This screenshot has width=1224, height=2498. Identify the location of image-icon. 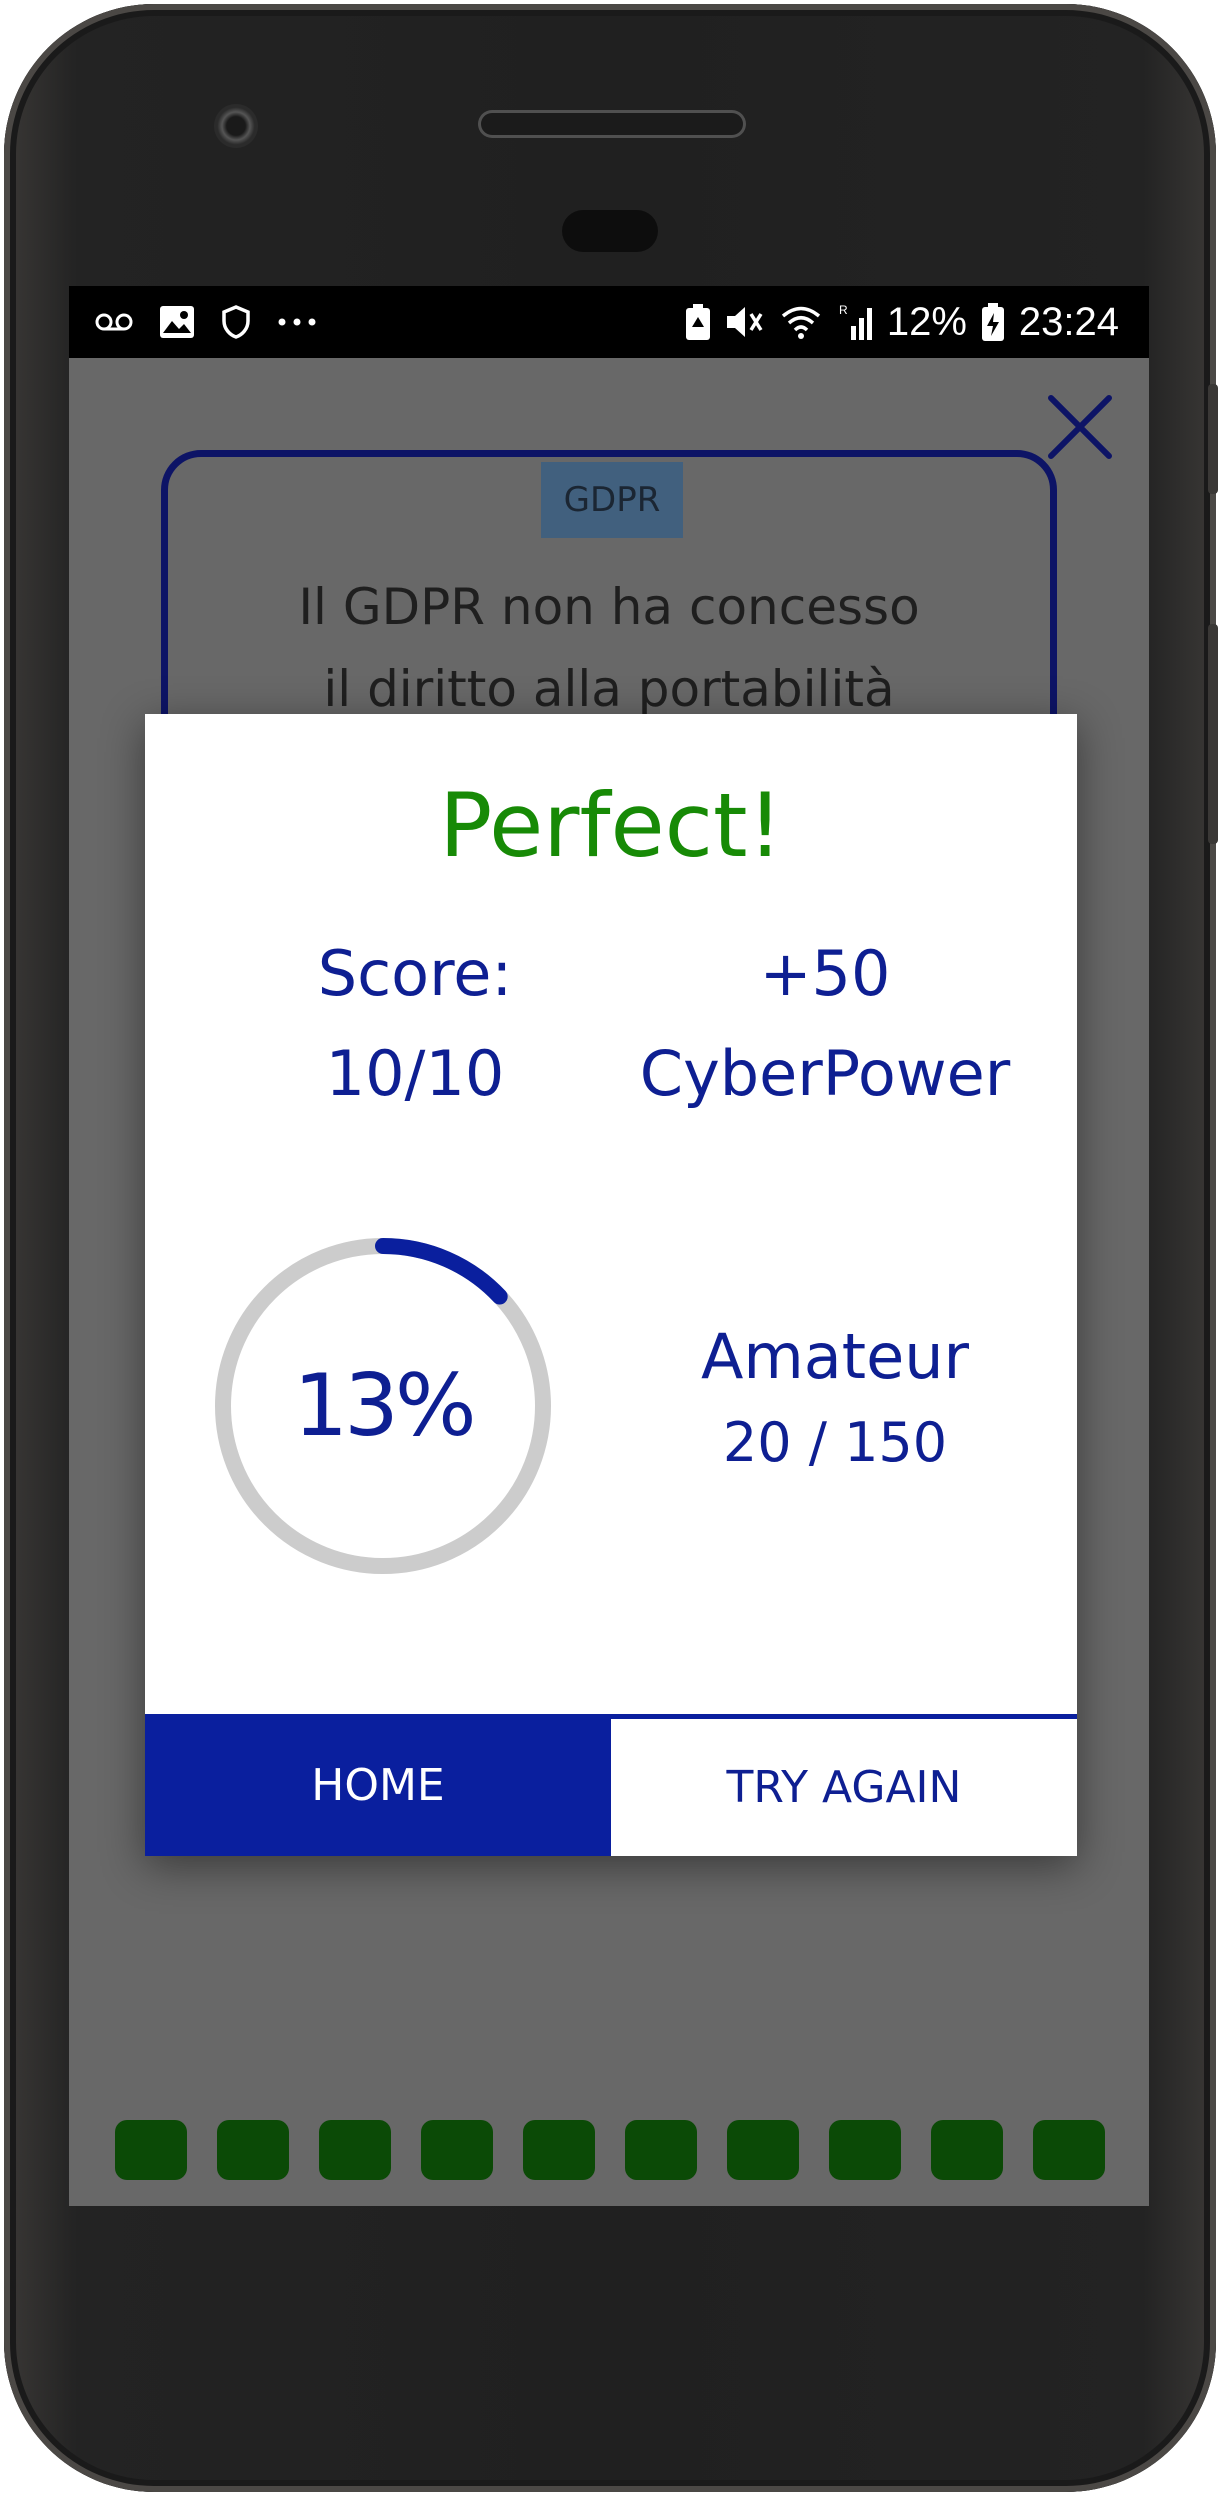
(177, 322).